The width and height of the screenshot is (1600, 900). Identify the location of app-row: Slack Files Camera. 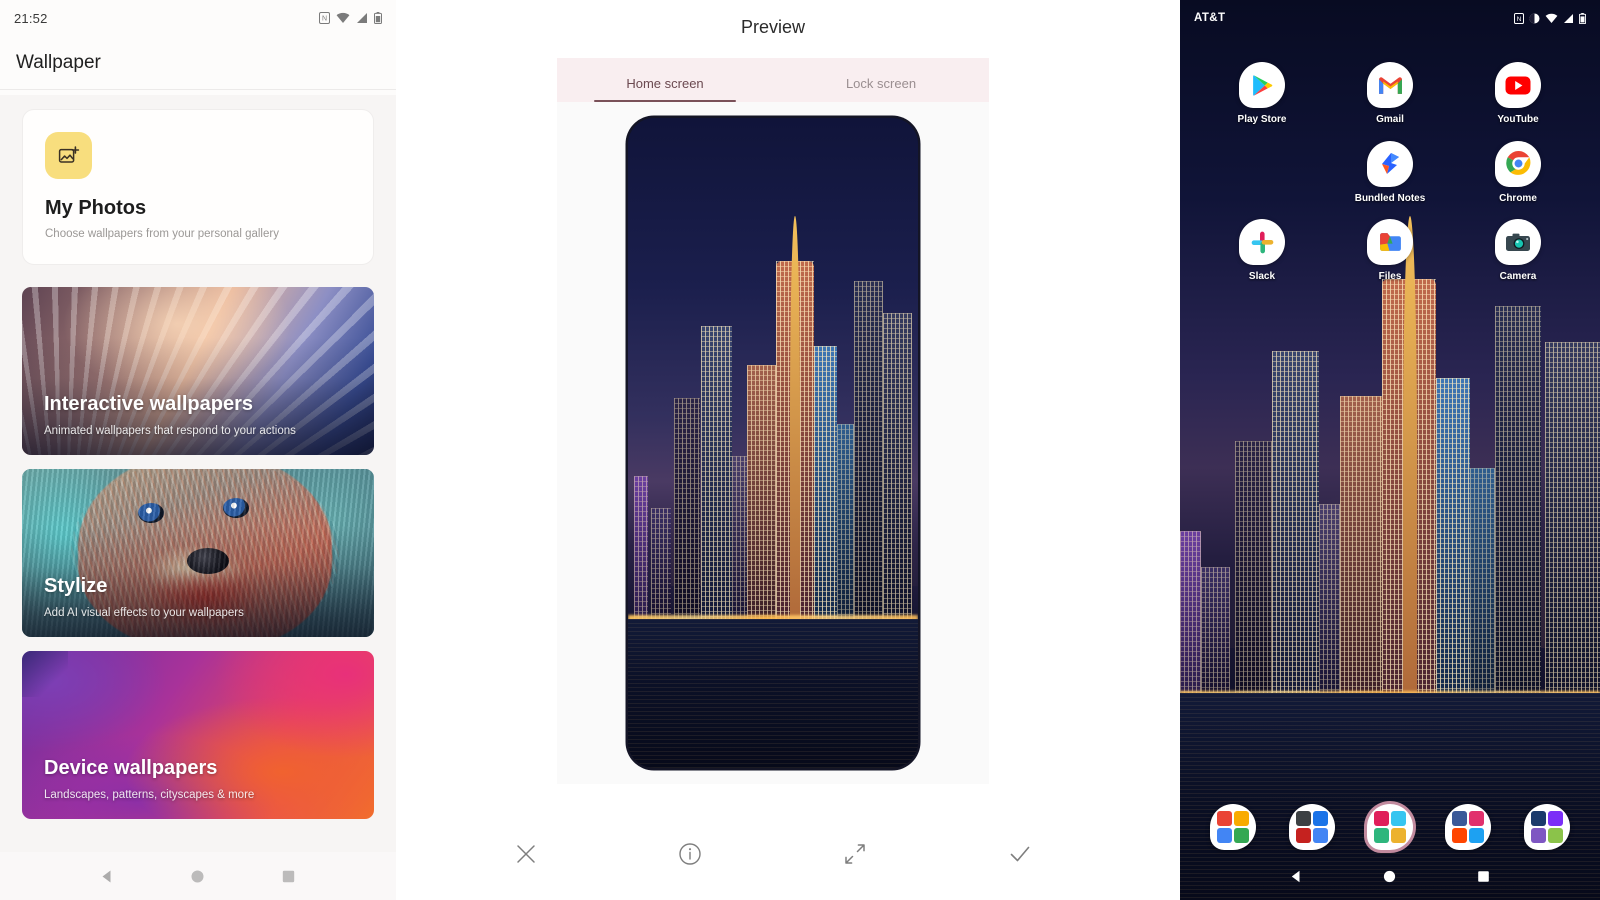
(1390, 251).